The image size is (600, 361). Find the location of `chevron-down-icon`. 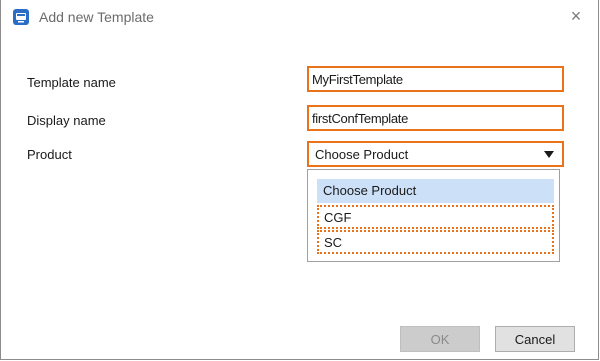

chevron-down-icon is located at coordinates (549, 154).